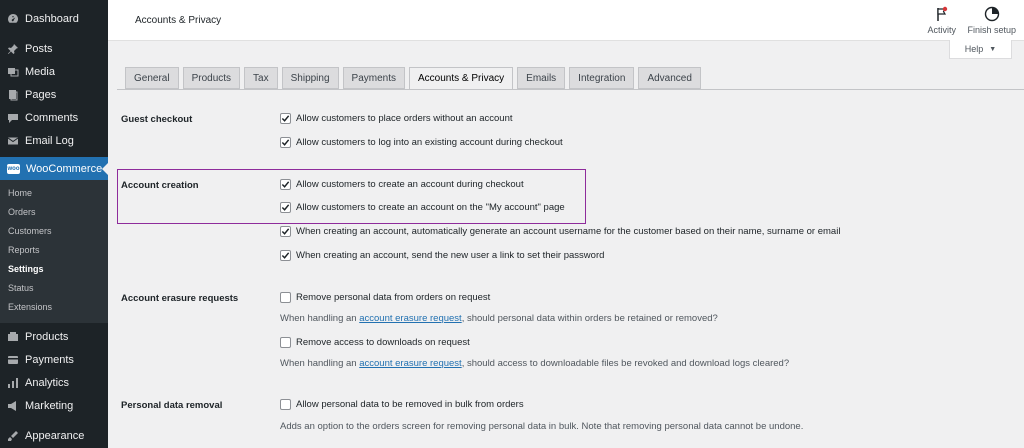  Describe the element at coordinates (49, 405) in the screenshot. I see `sidebar-item-label: Marketing` at that location.